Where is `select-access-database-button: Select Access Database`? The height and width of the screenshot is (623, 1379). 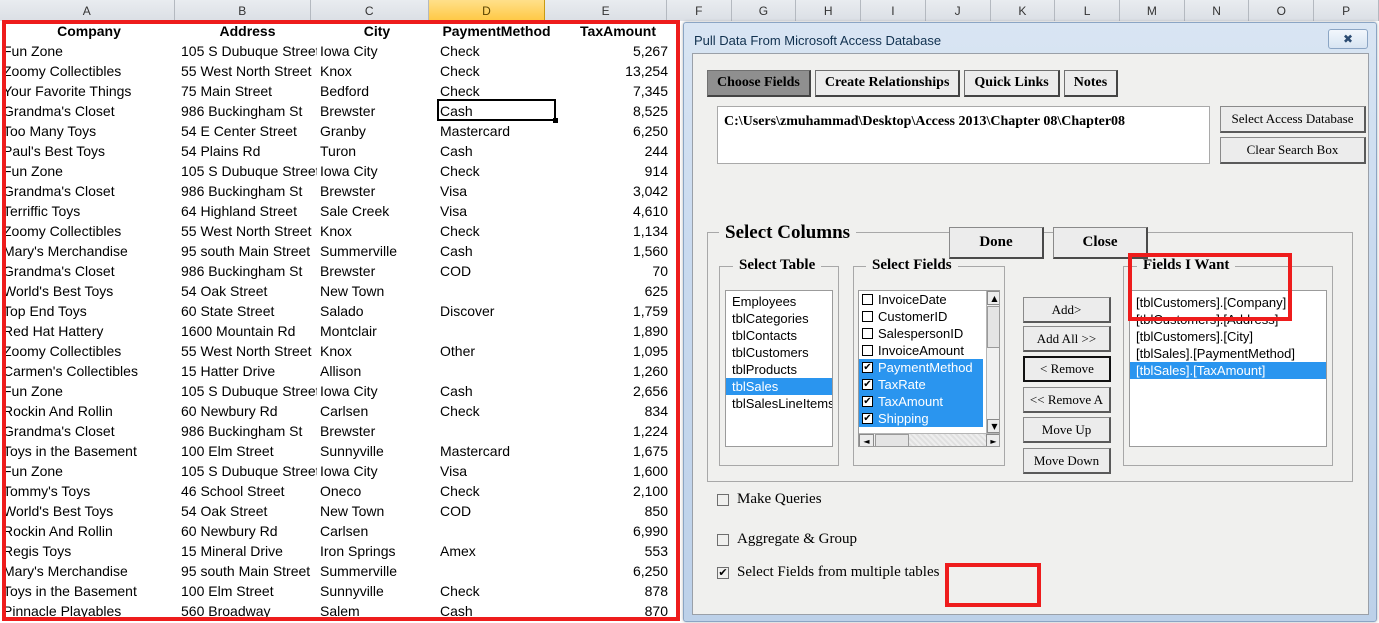
select-access-database-button: Select Access Database is located at coordinates (1293, 119).